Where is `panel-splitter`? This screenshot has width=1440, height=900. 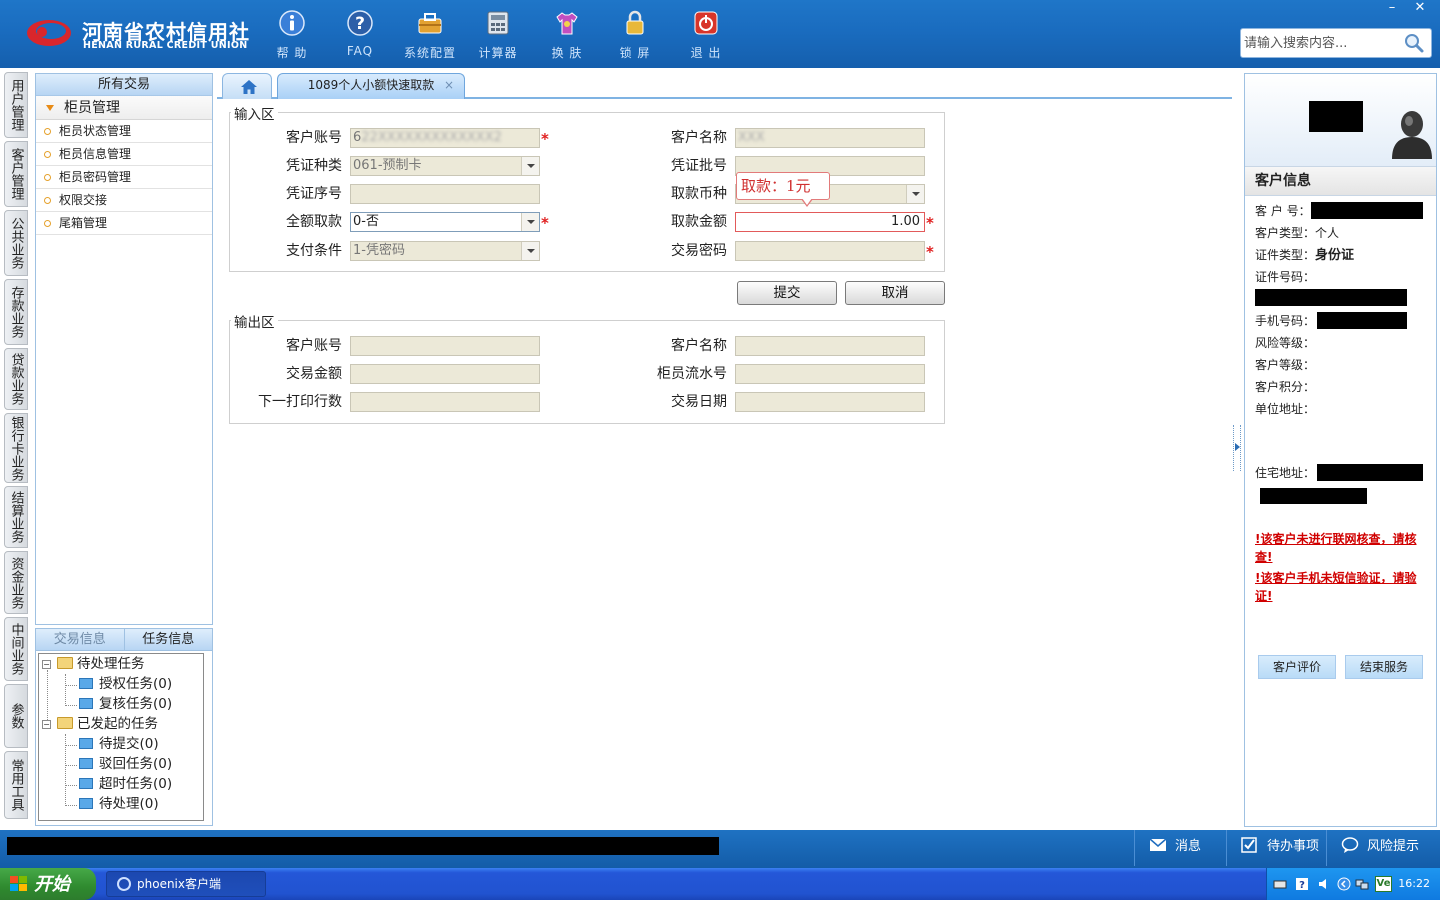 panel-splitter is located at coordinates (1237, 448).